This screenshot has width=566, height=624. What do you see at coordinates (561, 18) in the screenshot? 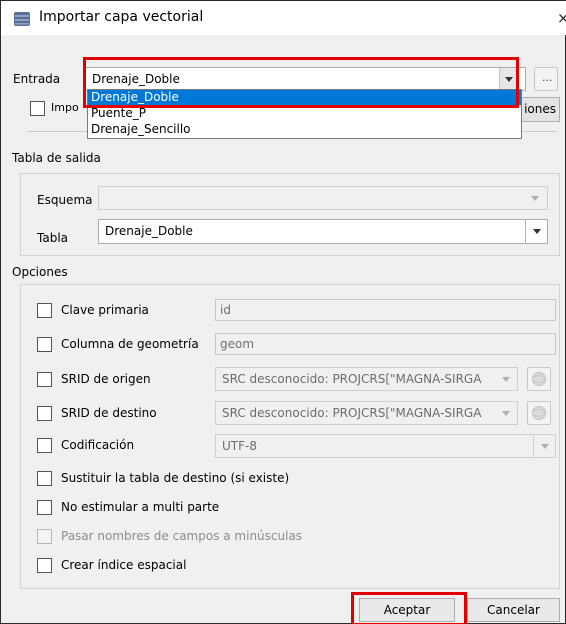
I see `close-icon: ×` at bounding box center [561, 18].